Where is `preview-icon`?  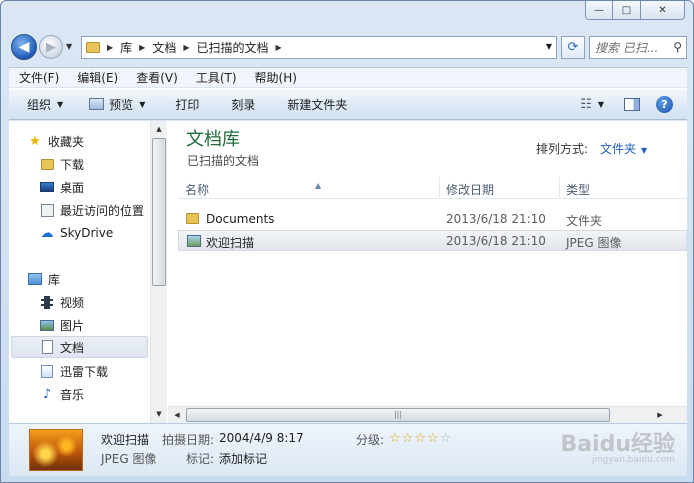
preview-icon is located at coordinates (97, 104).